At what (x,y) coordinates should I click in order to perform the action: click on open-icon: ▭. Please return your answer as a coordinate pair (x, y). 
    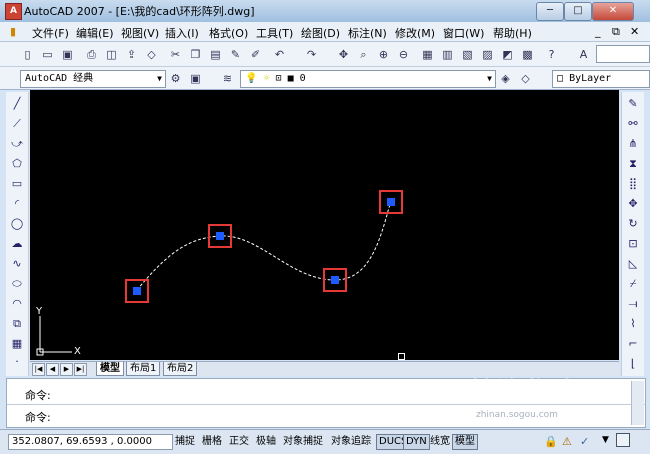
    Looking at the image, I should click on (47, 54).